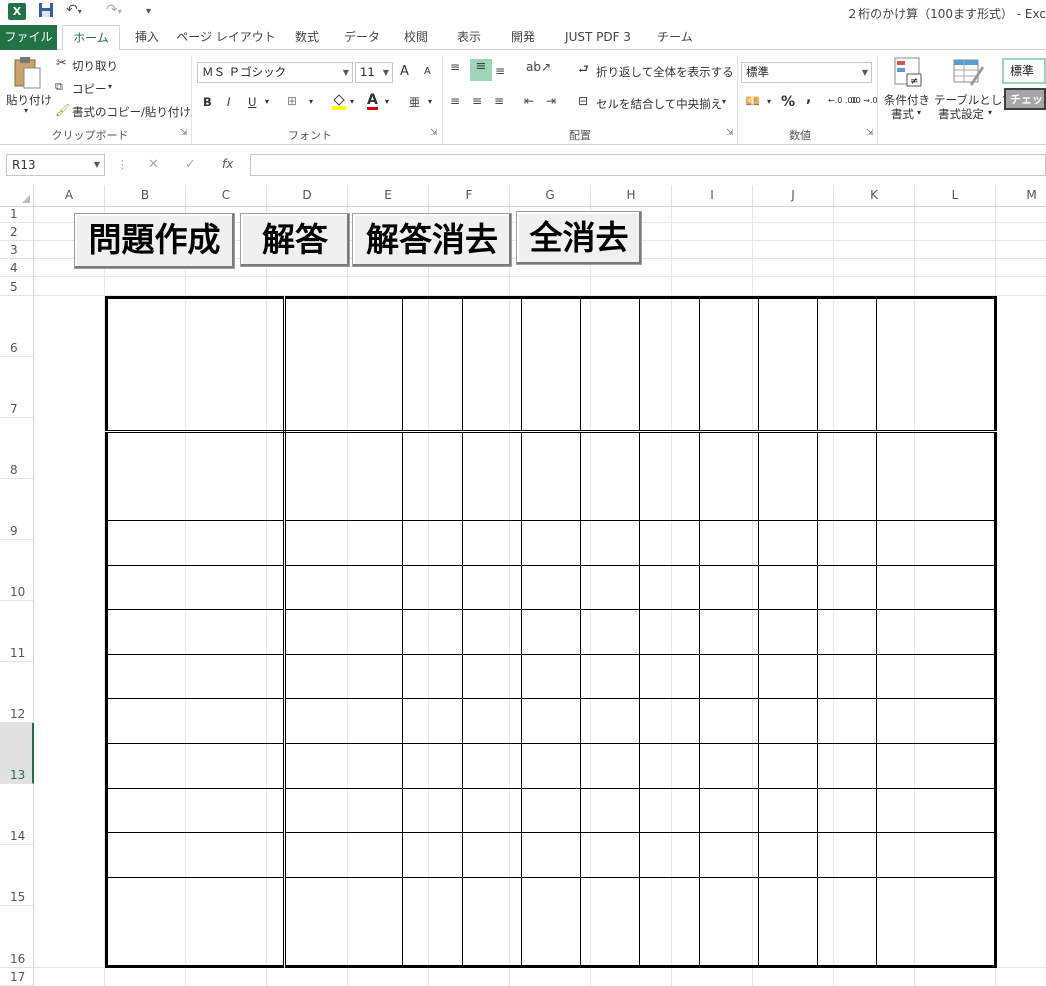 This screenshot has width=1046, height=986. What do you see at coordinates (295, 240) in the screenshot?
I see `answer-button: 解答` at bounding box center [295, 240].